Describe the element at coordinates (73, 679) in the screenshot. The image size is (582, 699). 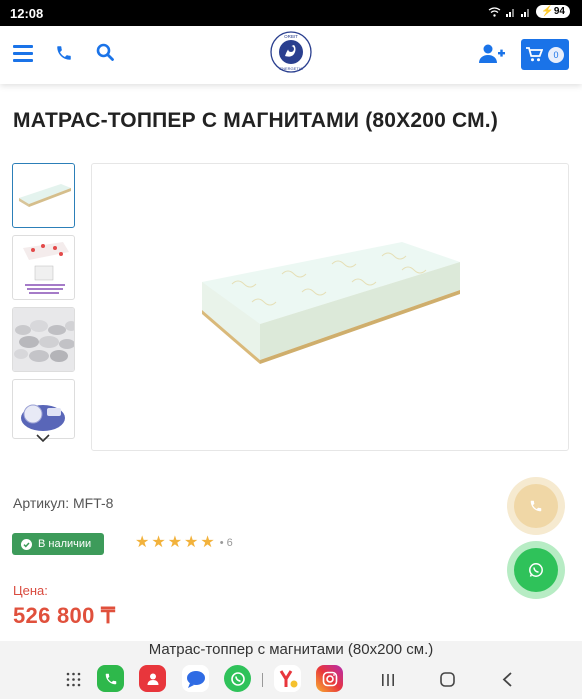
I see `apps-grid-icon` at that location.